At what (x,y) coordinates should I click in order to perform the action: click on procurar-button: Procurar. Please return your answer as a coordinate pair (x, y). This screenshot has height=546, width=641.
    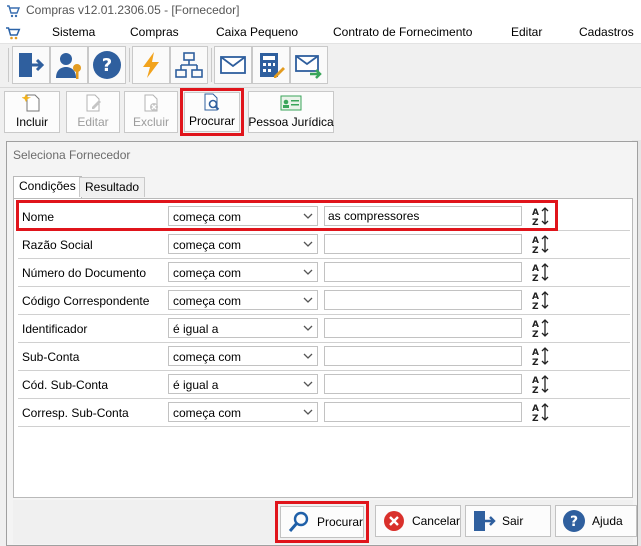
    Looking at the image, I should click on (212, 112).